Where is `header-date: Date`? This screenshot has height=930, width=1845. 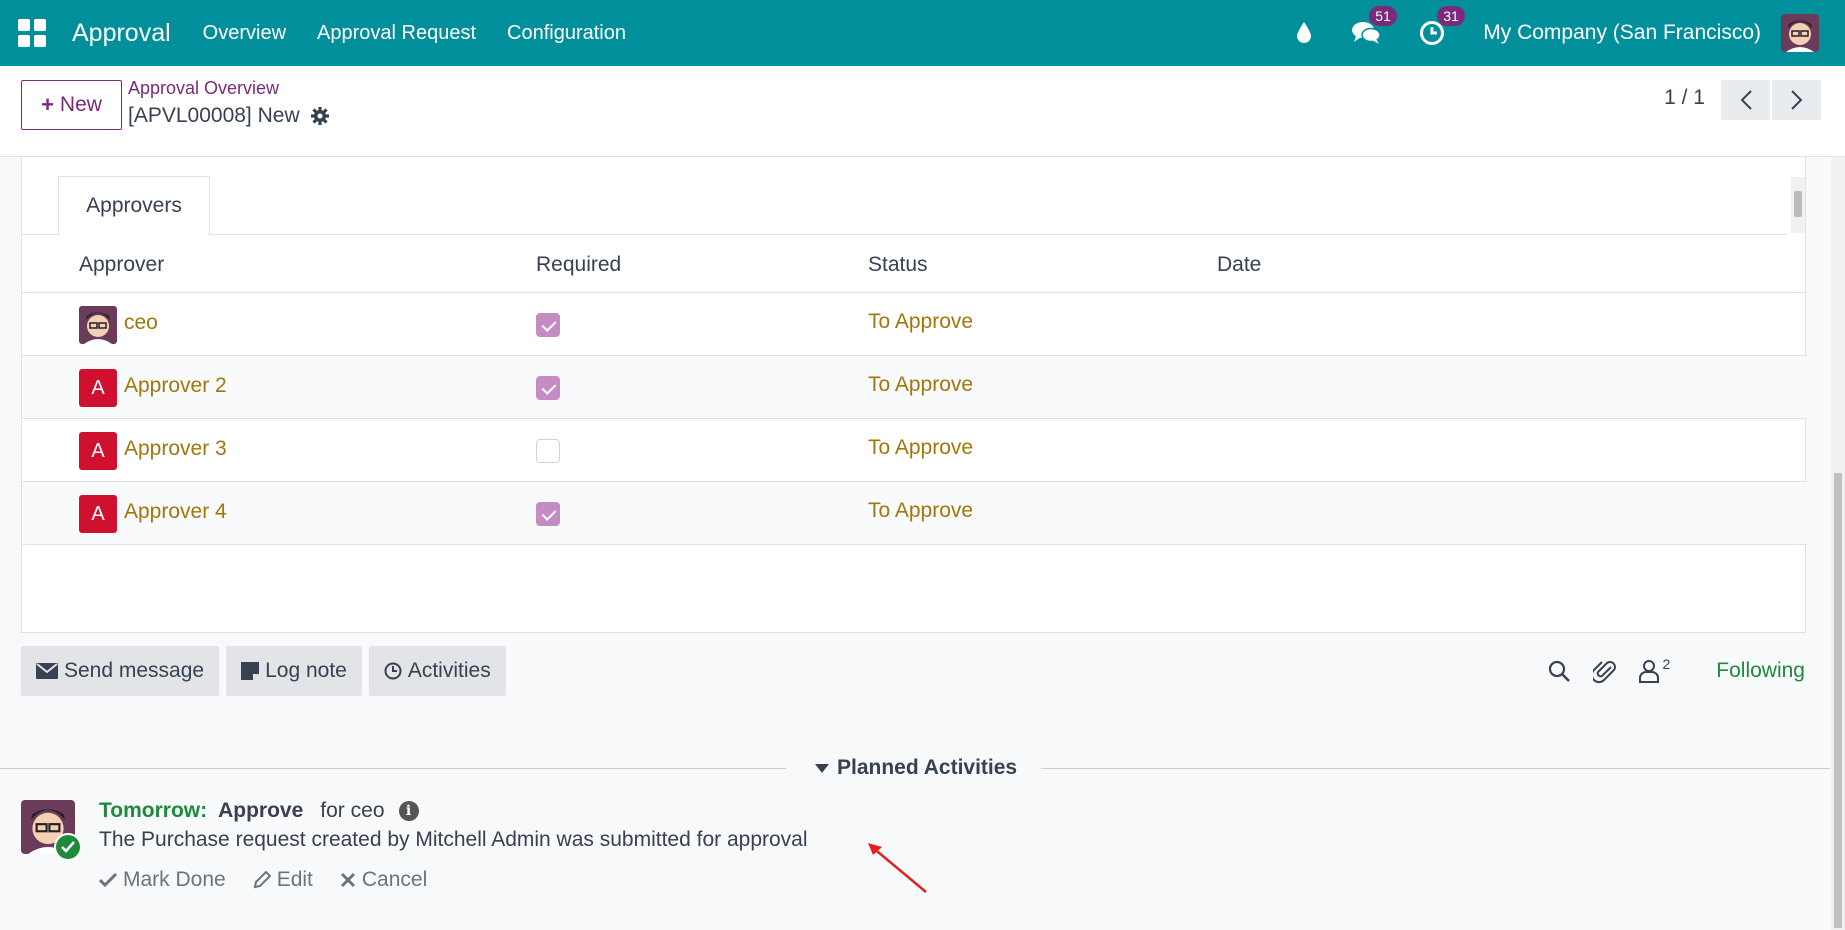 header-date: Date is located at coordinates (1239, 265).